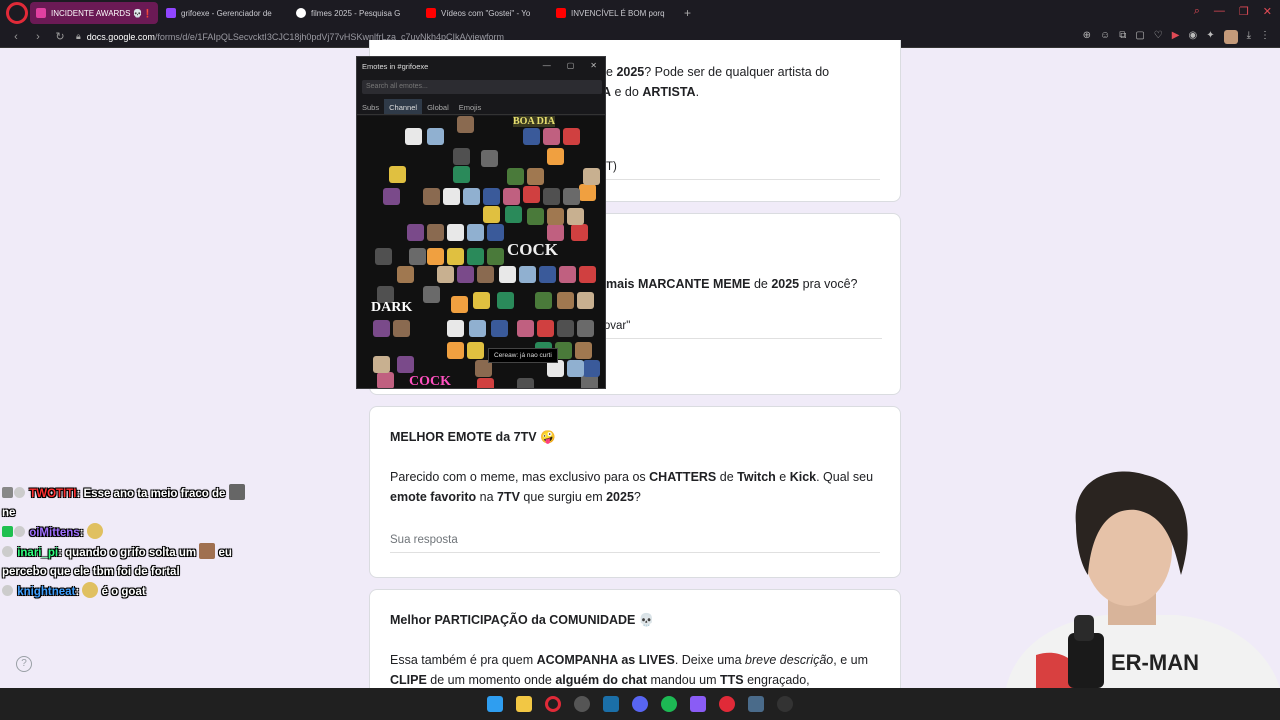  Describe the element at coordinates (1249, 37) in the screenshot. I see `download-icon: ⤓` at that location.